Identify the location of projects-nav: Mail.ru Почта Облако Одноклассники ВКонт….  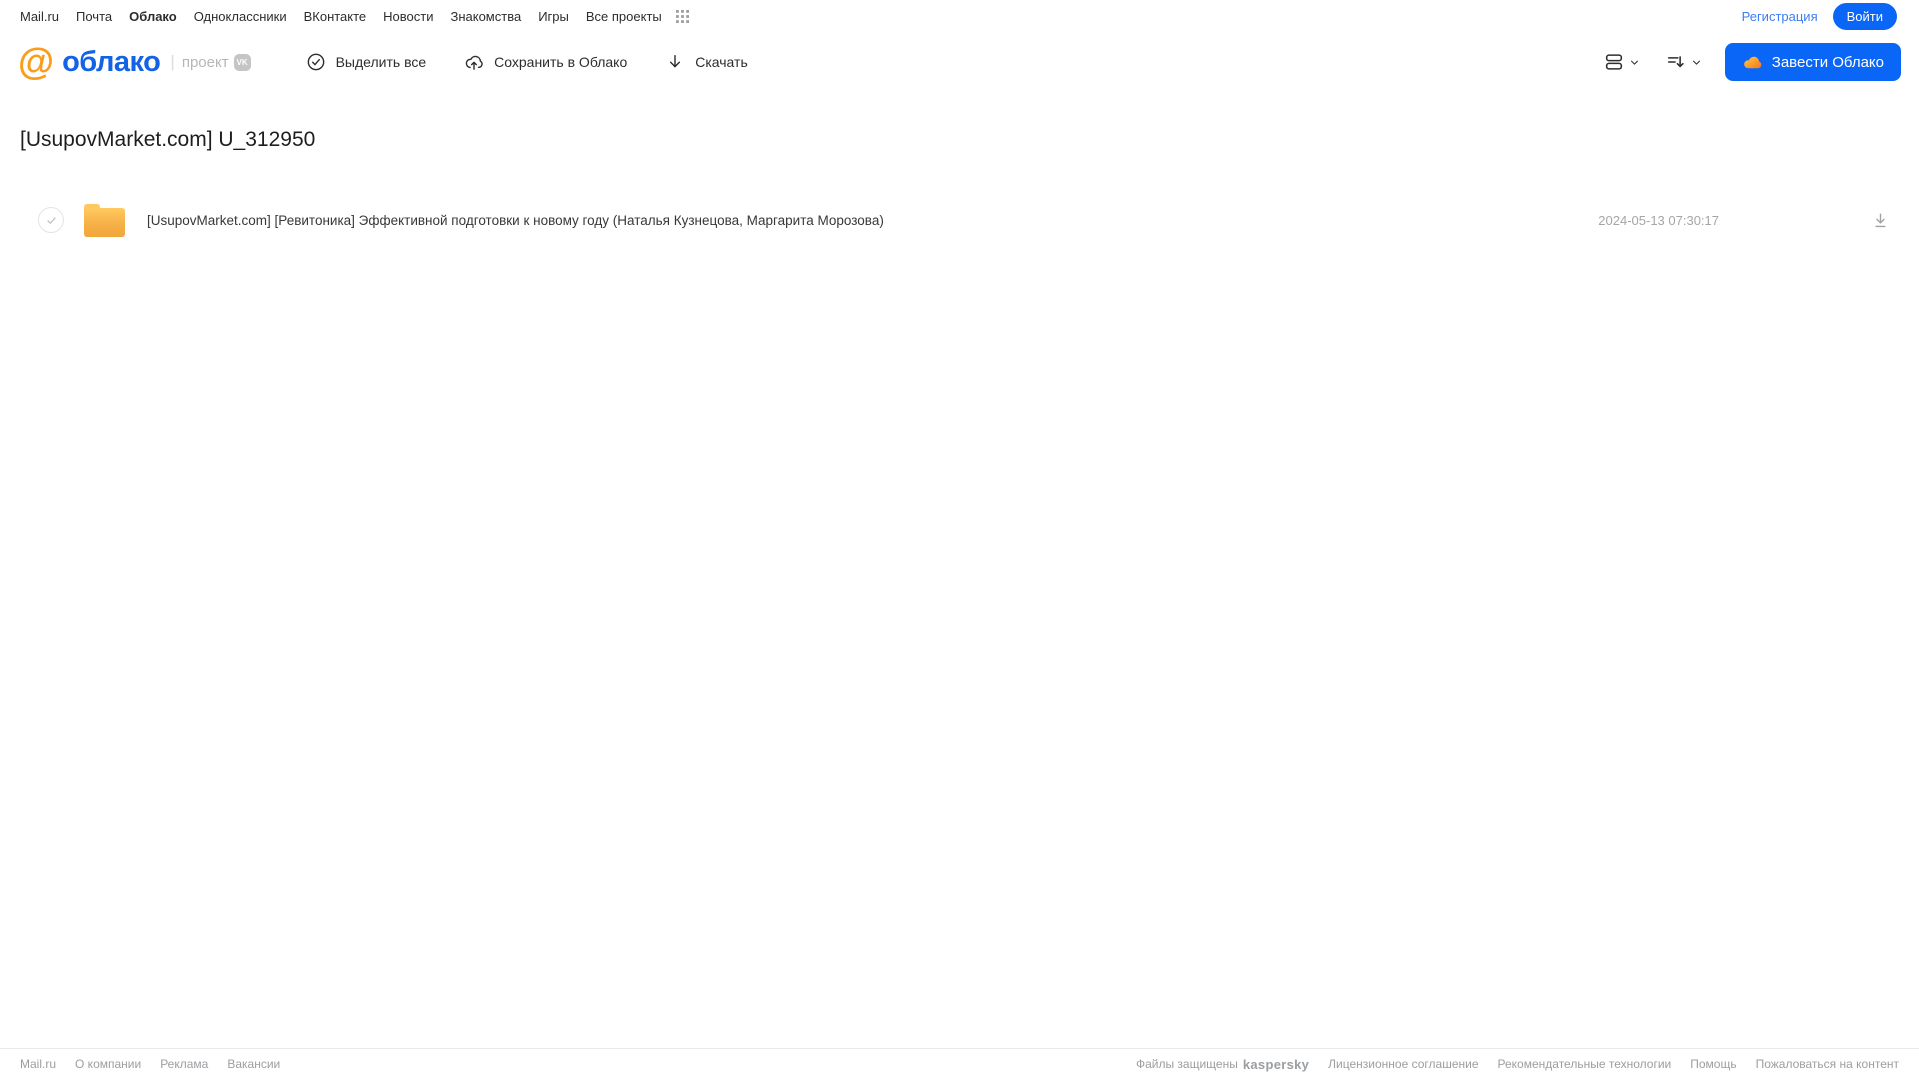
(354, 16).